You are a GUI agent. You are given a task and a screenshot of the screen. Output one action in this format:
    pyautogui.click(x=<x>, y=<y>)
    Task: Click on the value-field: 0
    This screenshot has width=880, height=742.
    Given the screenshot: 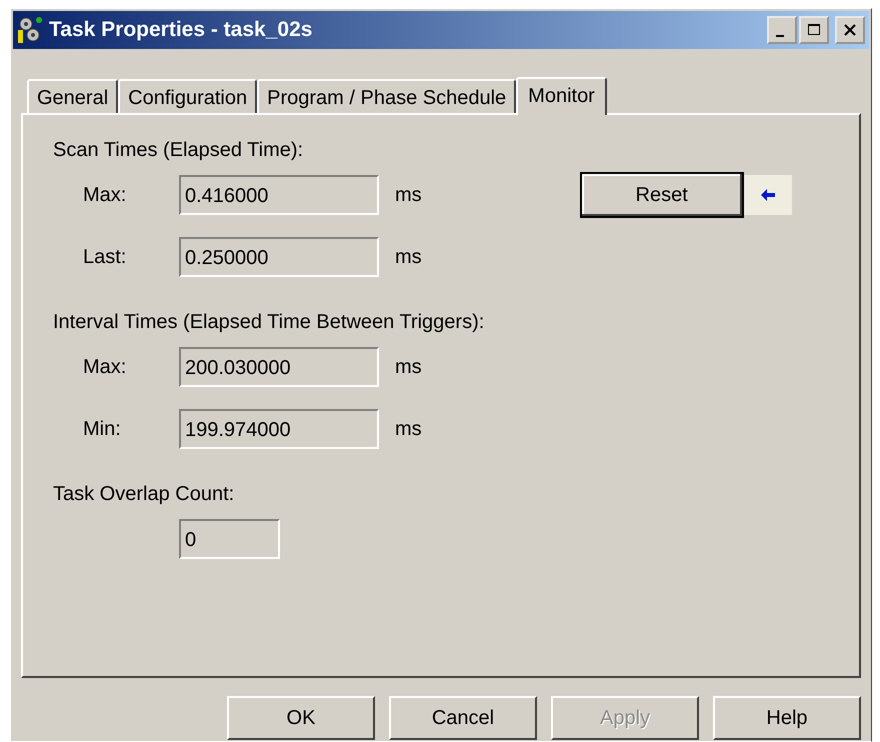 What is the action you would take?
    pyautogui.click(x=229, y=539)
    